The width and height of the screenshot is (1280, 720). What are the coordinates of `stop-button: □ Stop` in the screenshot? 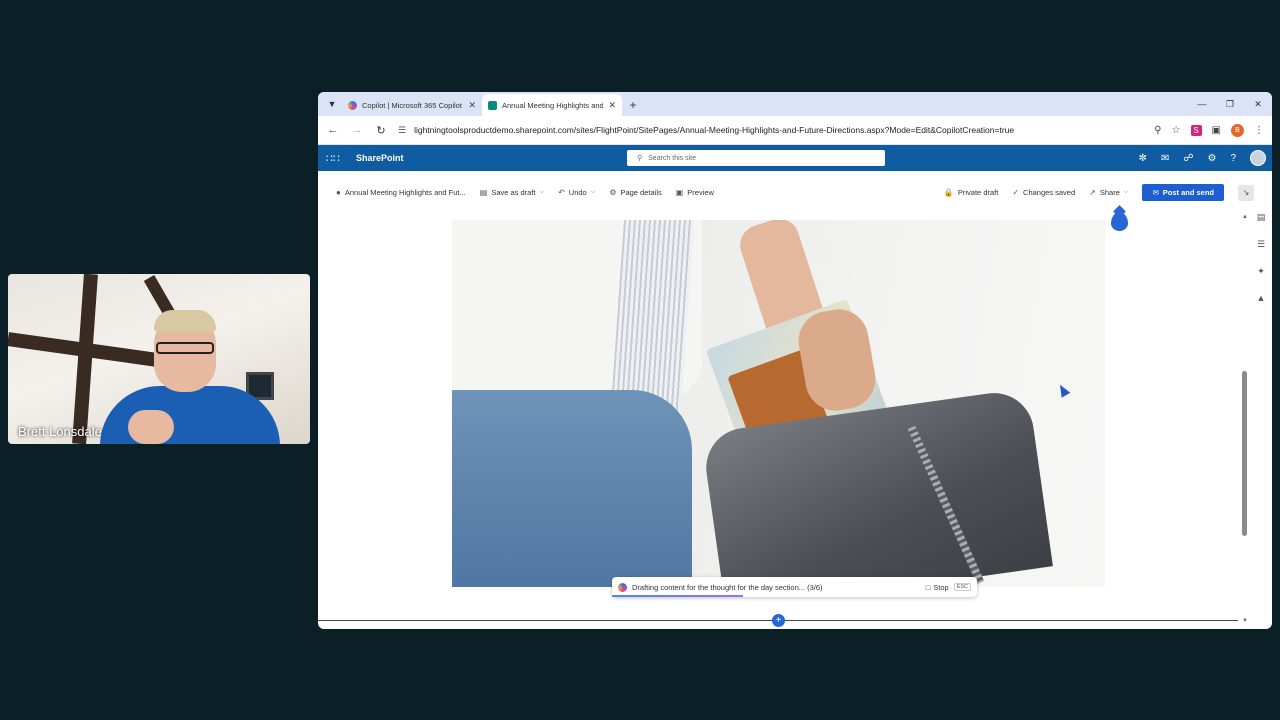 It's located at (937, 587).